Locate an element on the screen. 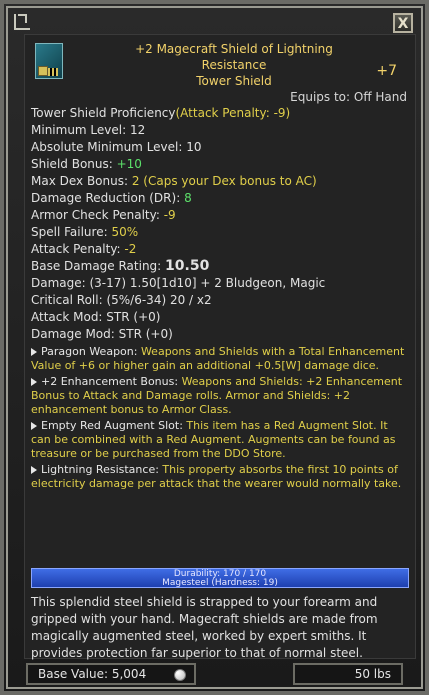  damage-reduction-row: Damage Reduction (DR): 8 is located at coordinates (220, 198).